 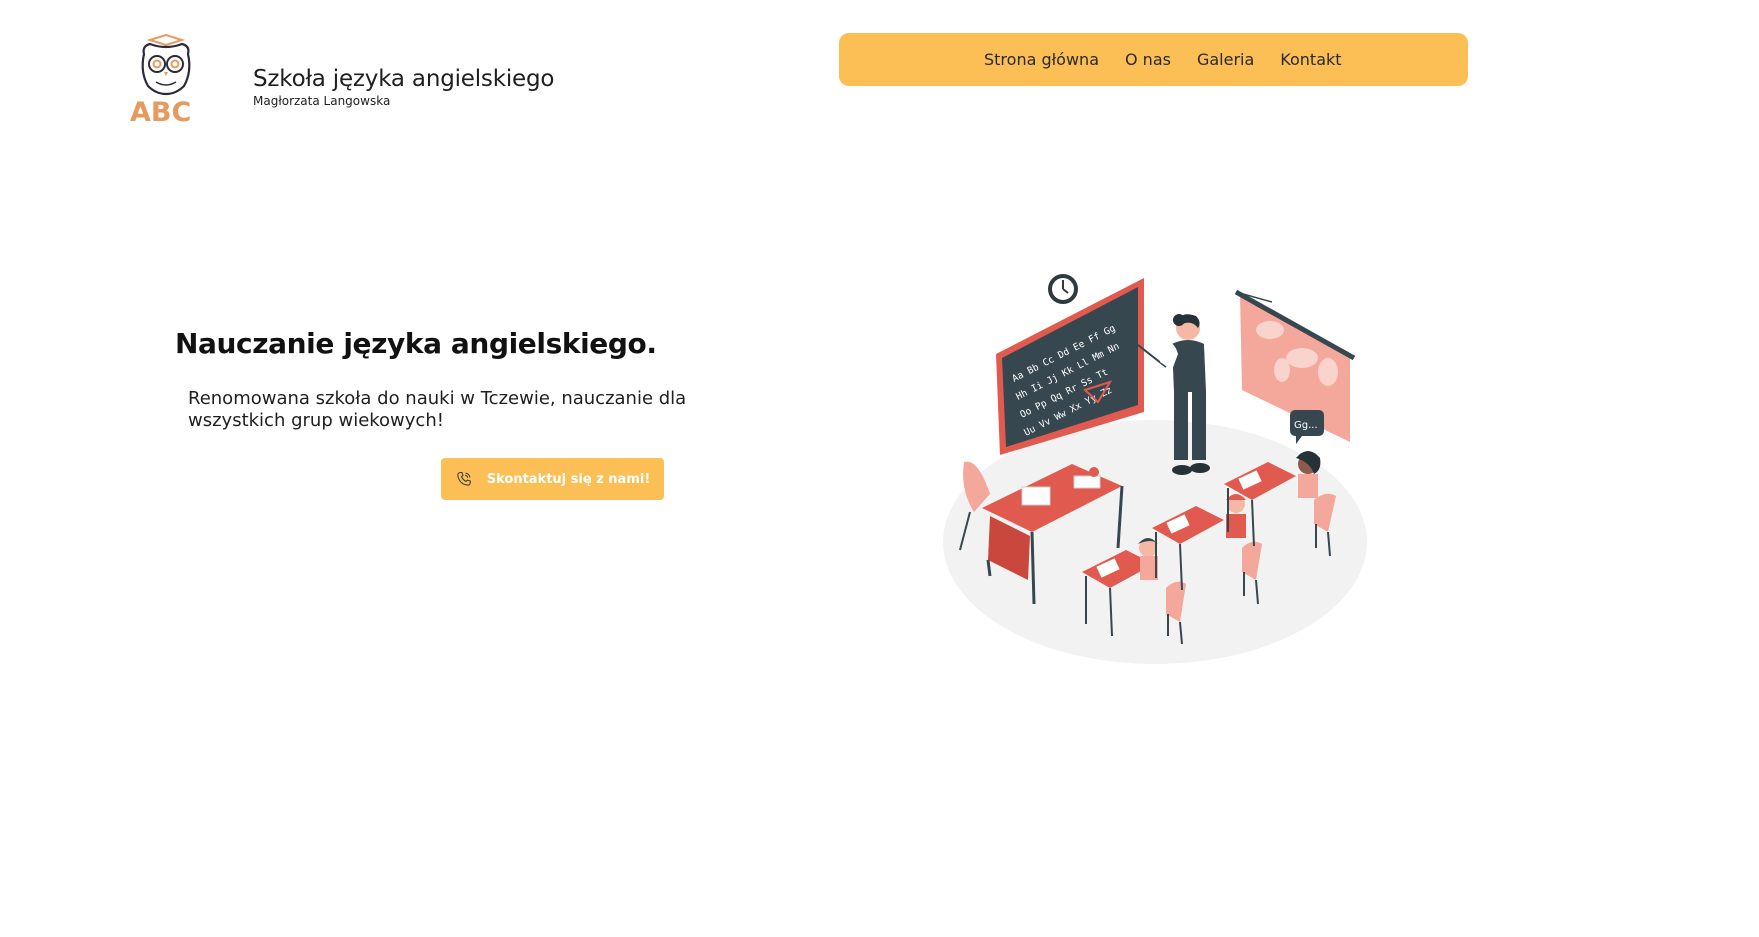 What do you see at coordinates (160, 112) in the screenshot?
I see `svg-text: ABC` at bounding box center [160, 112].